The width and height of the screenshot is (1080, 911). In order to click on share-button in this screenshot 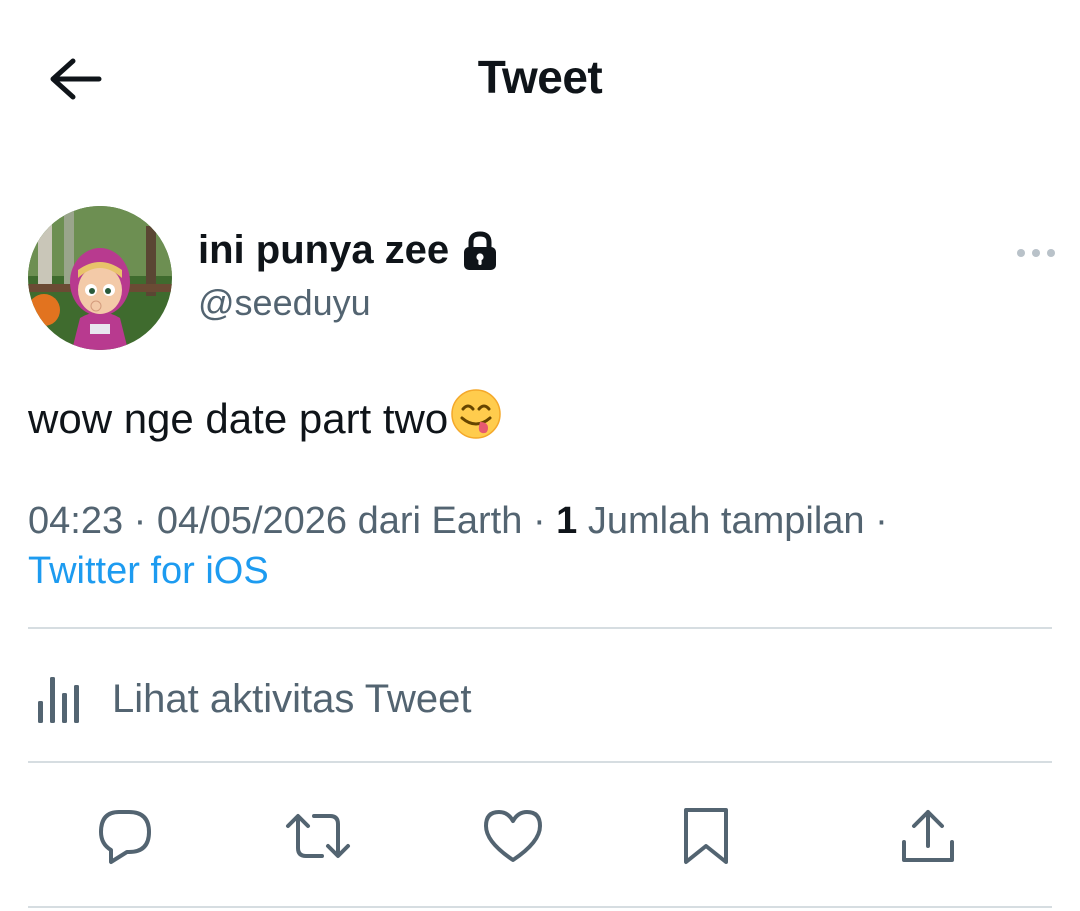, I will do `click(928, 836)`.